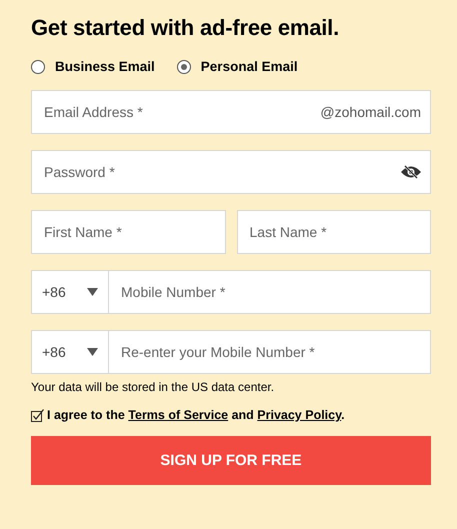 The width and height of the screenshot is (457, 529). Describe the element at coordinates (411, 172) in the screenshot. I see `hide-password-icon` at that location.